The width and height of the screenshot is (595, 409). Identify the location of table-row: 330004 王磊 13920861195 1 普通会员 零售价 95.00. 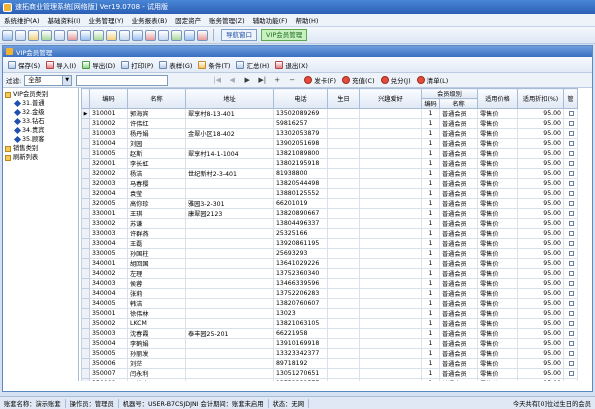
(329, 243).